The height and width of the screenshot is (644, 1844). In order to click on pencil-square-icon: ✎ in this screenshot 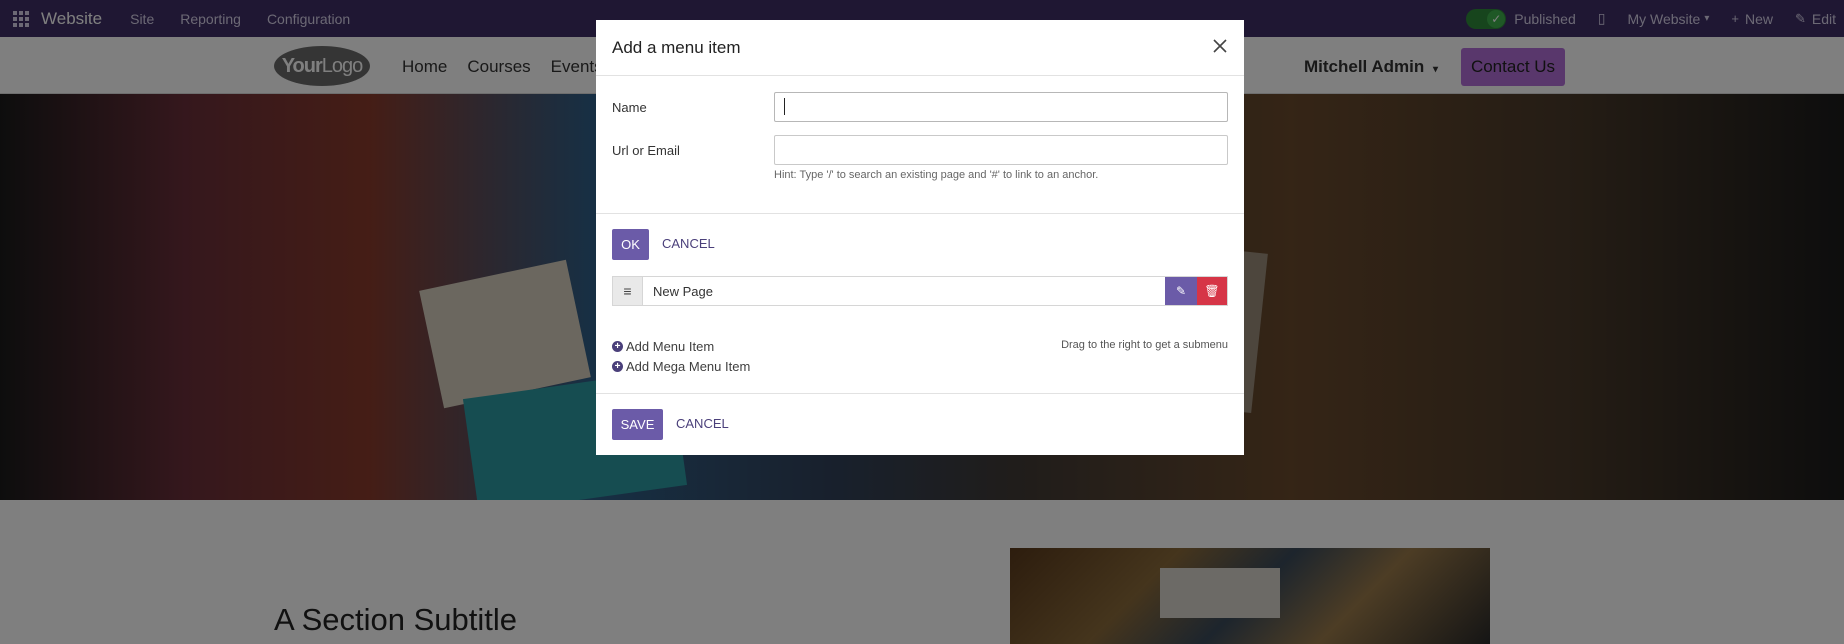, I will do `click(1181, 291)`.